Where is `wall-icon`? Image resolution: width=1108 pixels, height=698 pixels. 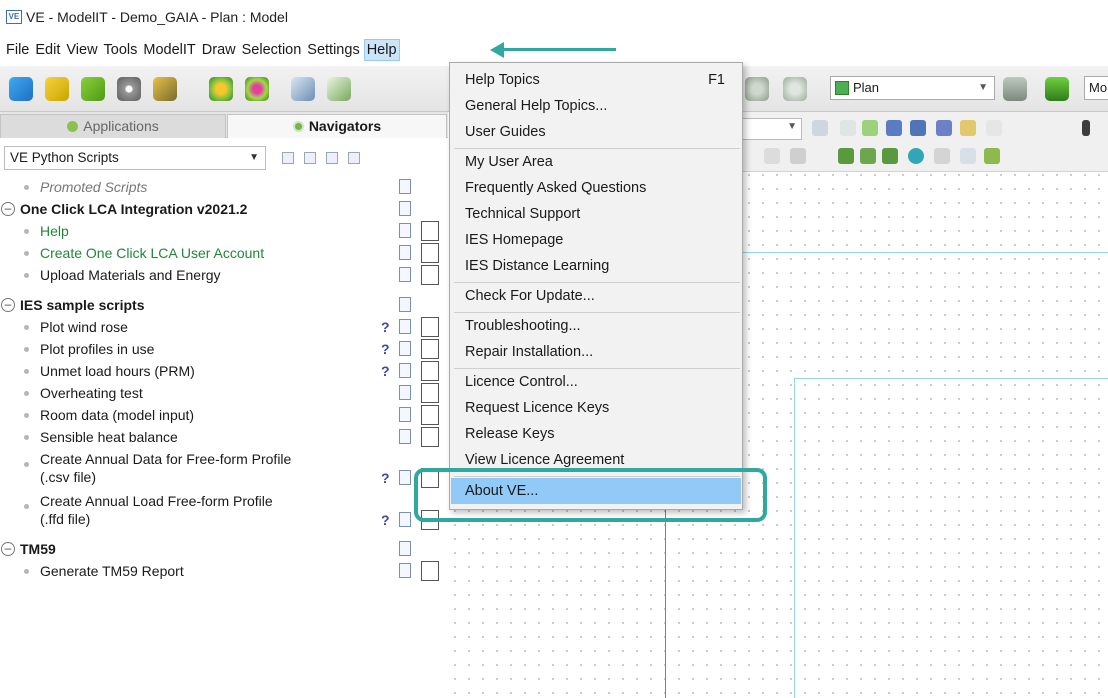 wall-icon is located at coordinates (894, 128).